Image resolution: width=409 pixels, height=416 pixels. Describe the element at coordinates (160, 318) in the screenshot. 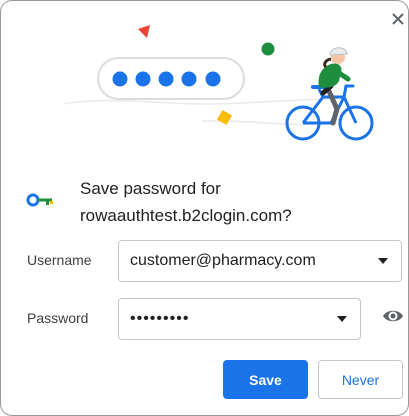

I see `password-value: •••••••••` at that location.